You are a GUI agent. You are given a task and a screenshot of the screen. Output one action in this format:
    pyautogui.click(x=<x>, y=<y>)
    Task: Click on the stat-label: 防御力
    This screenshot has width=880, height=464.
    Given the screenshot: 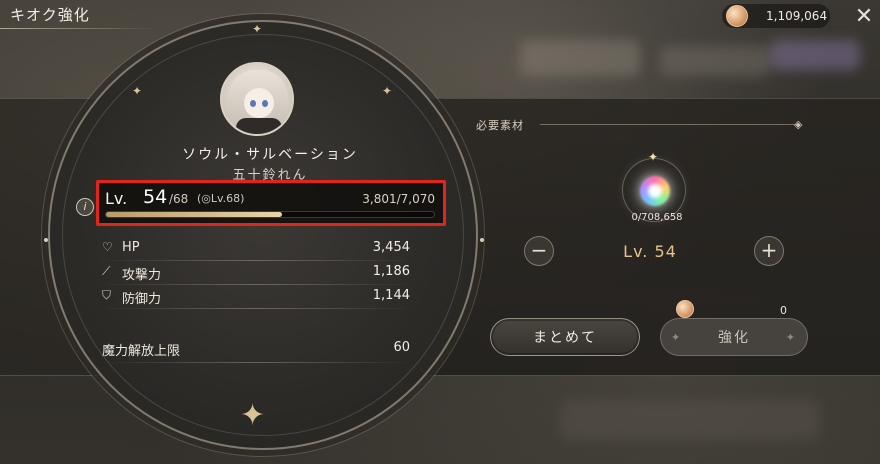 What is the action you would take?
    pyautogui.click(x=142, y=299)
    